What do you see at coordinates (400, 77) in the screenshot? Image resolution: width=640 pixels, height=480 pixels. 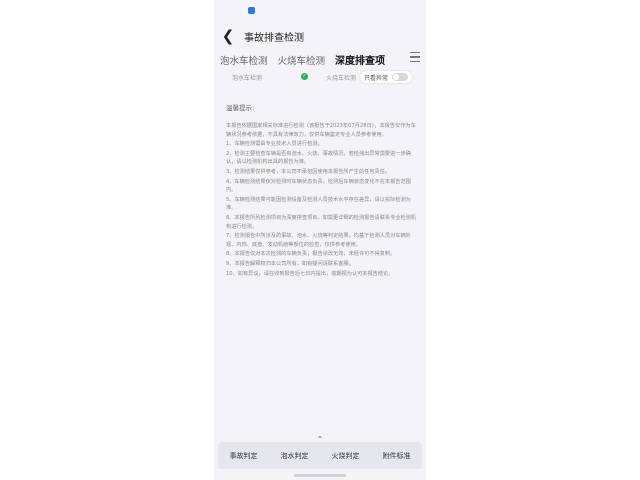 I see `only-abnormal-toggle` at bounding box center [400, 77].